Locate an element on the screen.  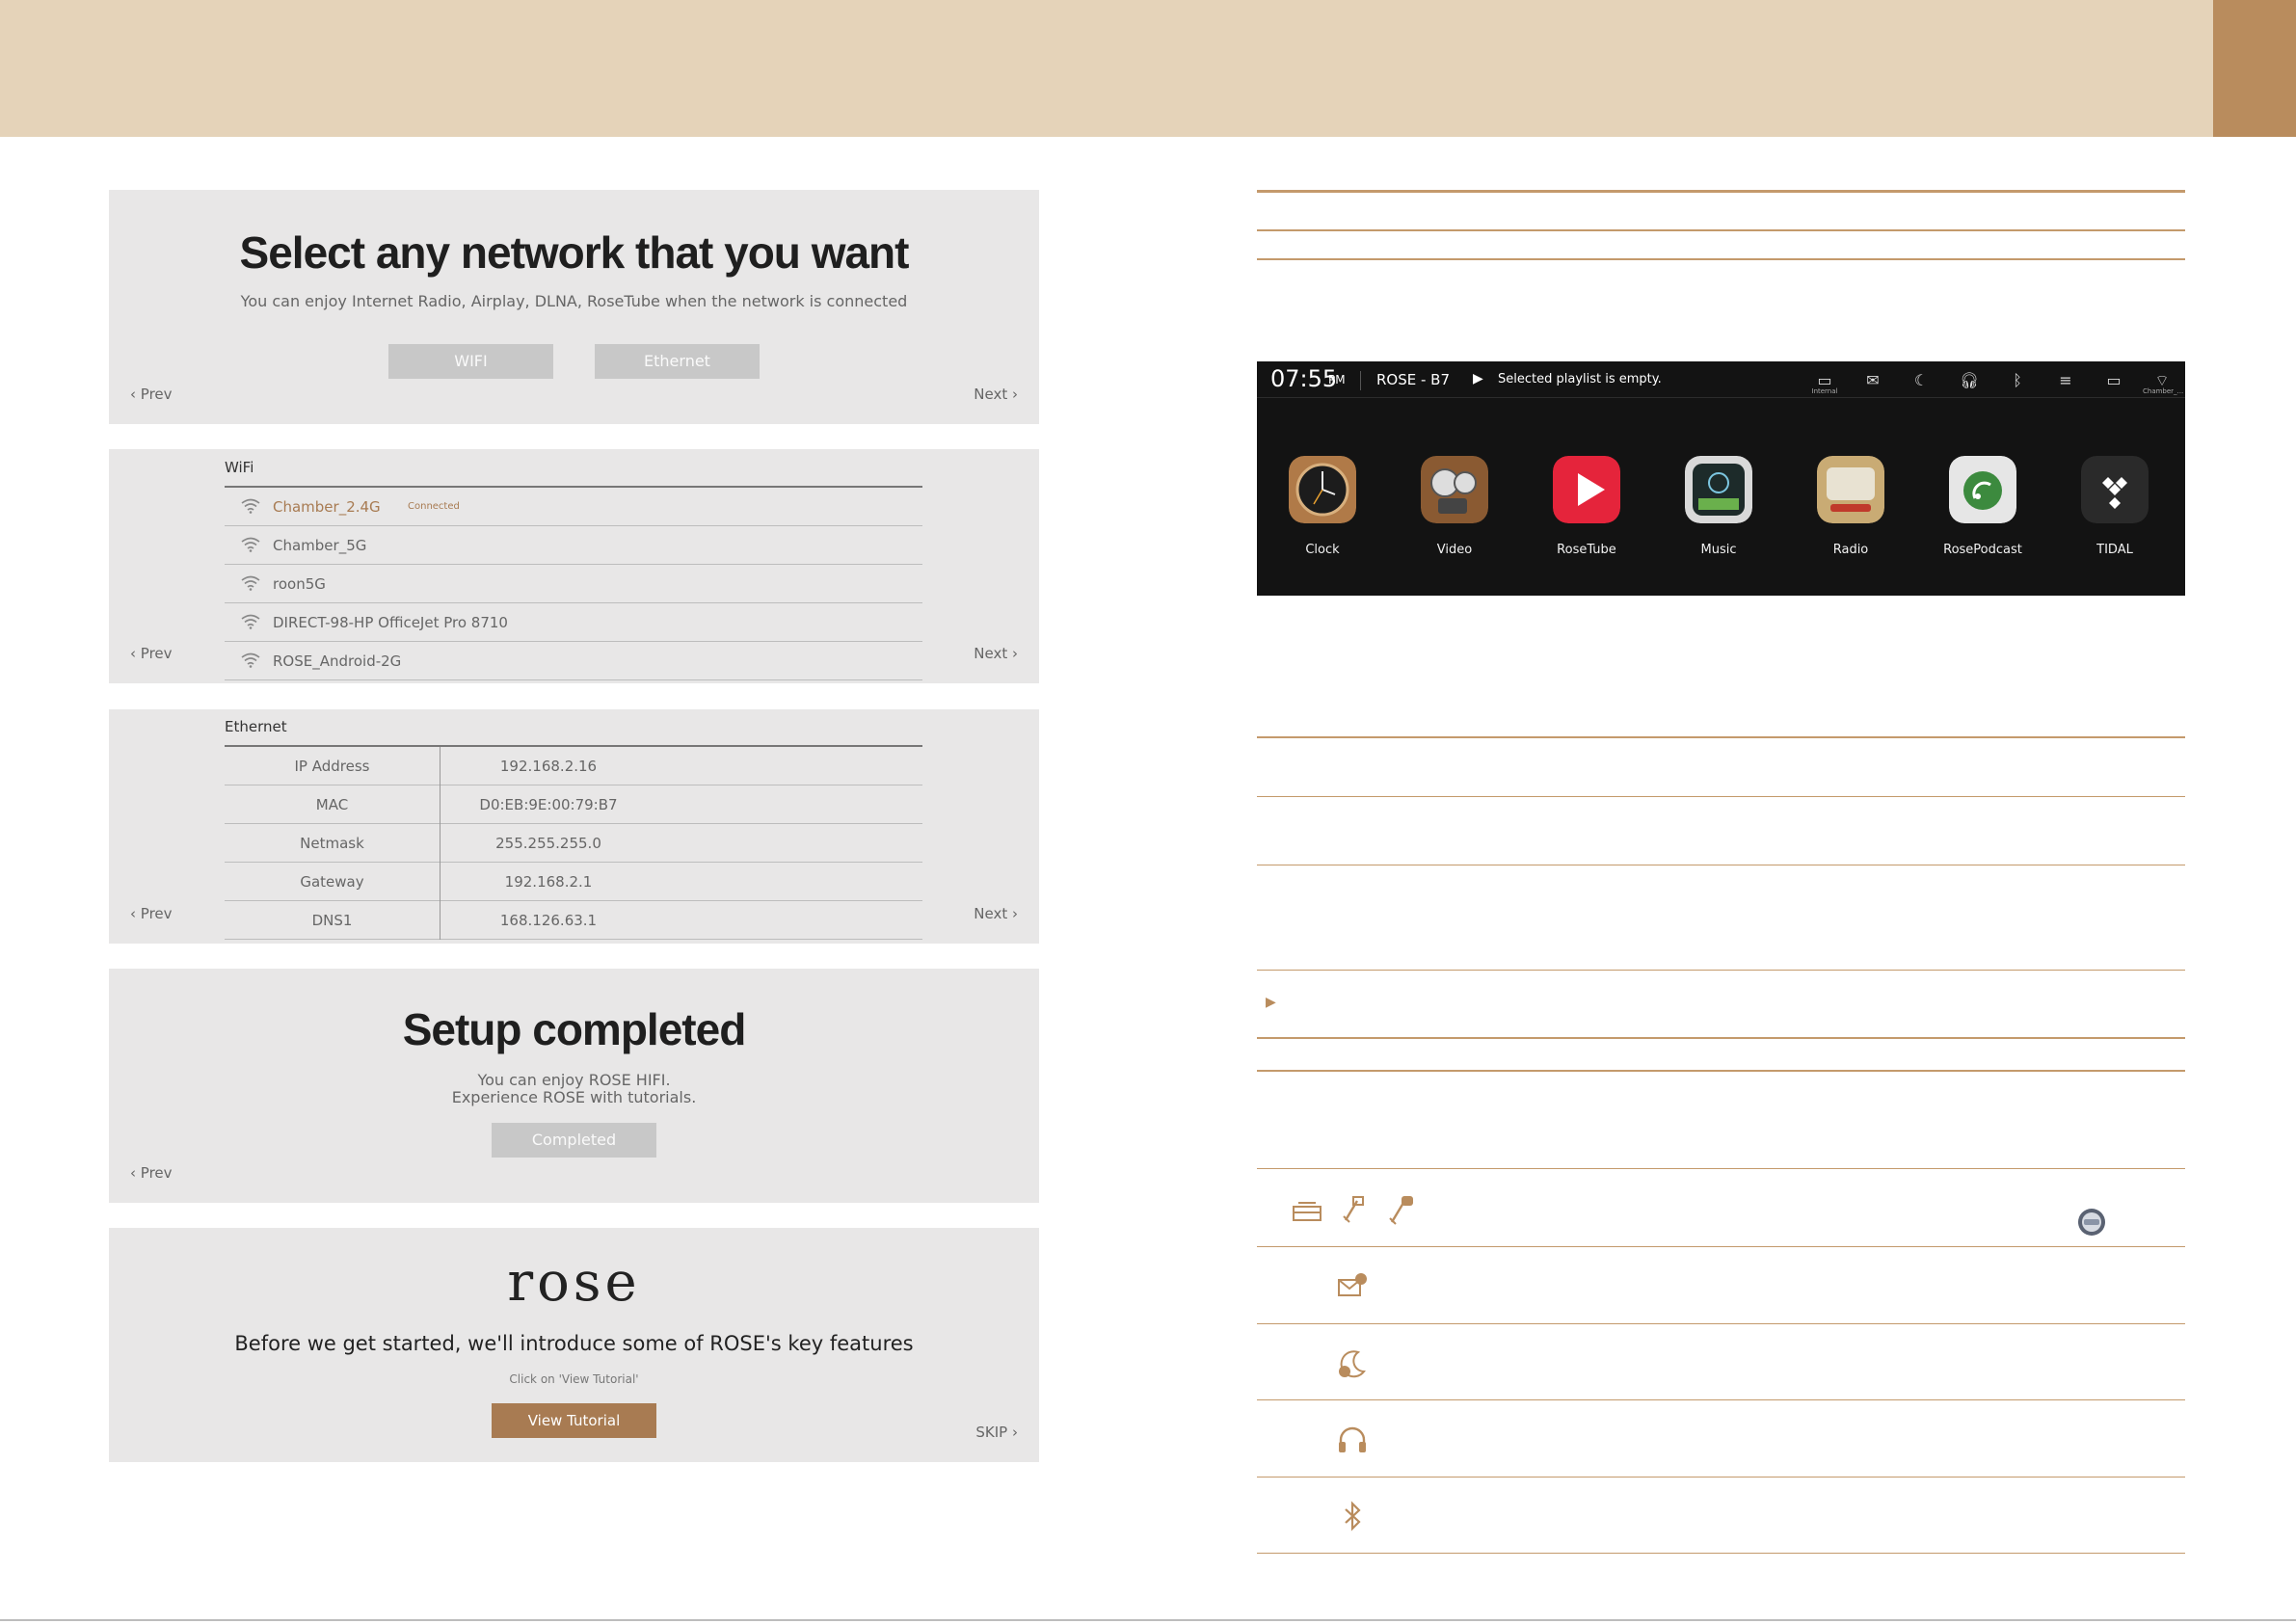
intro-hint: Click on 'View Tutorial' is located at coordinates (574, 1379).